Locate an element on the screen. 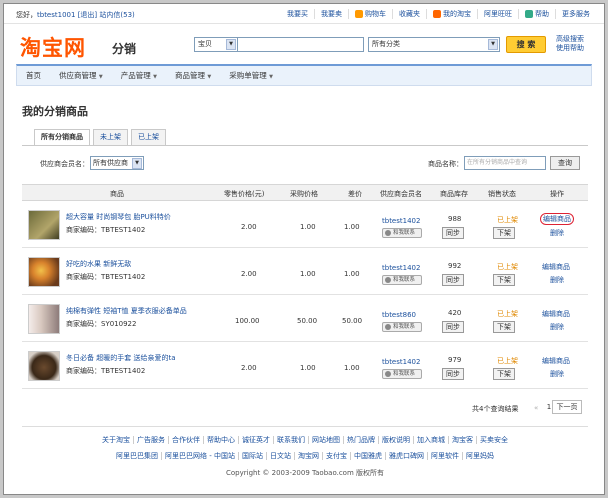  messages-link: 站内信(53) is located at coordinates (116, 15).